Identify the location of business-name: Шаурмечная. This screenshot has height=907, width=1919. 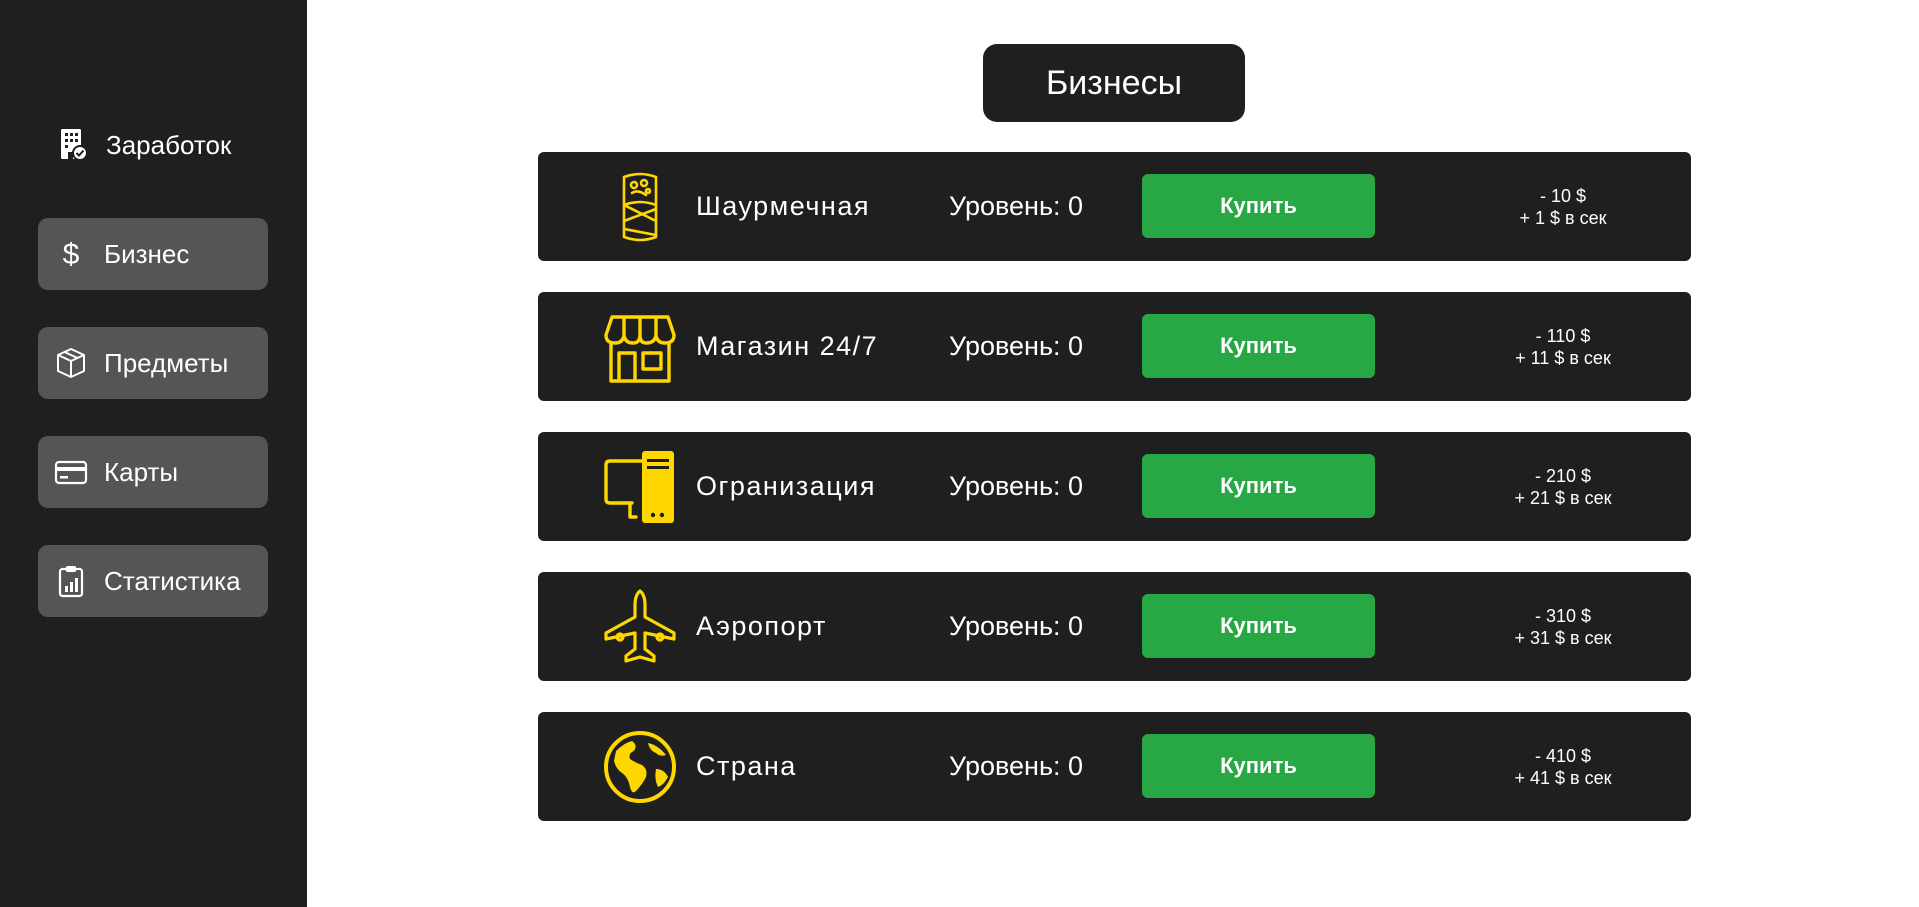
(783, 206).